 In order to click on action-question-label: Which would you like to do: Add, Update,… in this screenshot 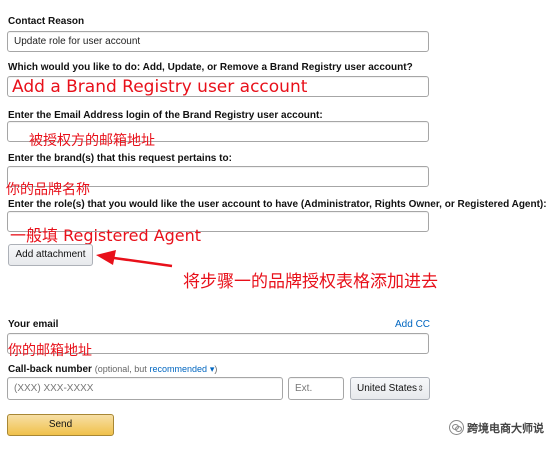, I will do `click(210, 67)`.